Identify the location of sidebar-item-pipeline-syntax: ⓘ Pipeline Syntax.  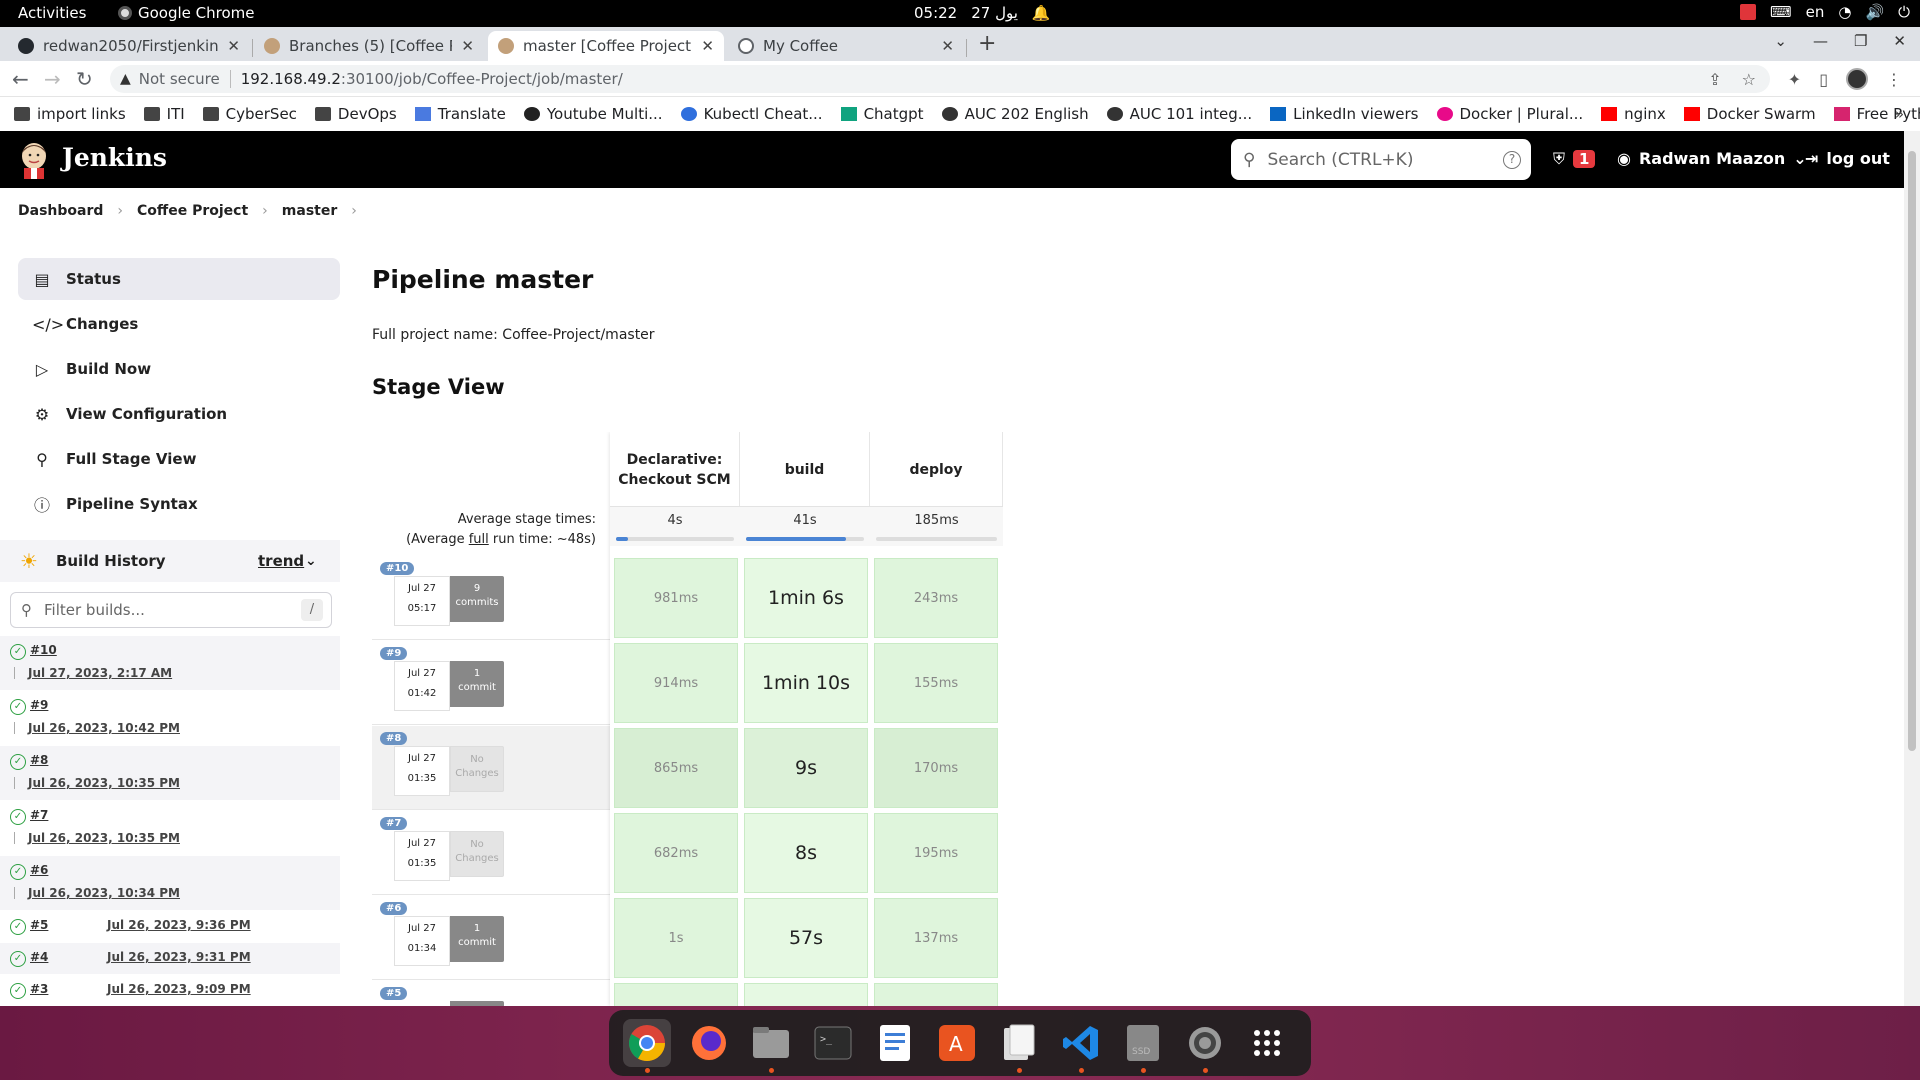
(179, 504).